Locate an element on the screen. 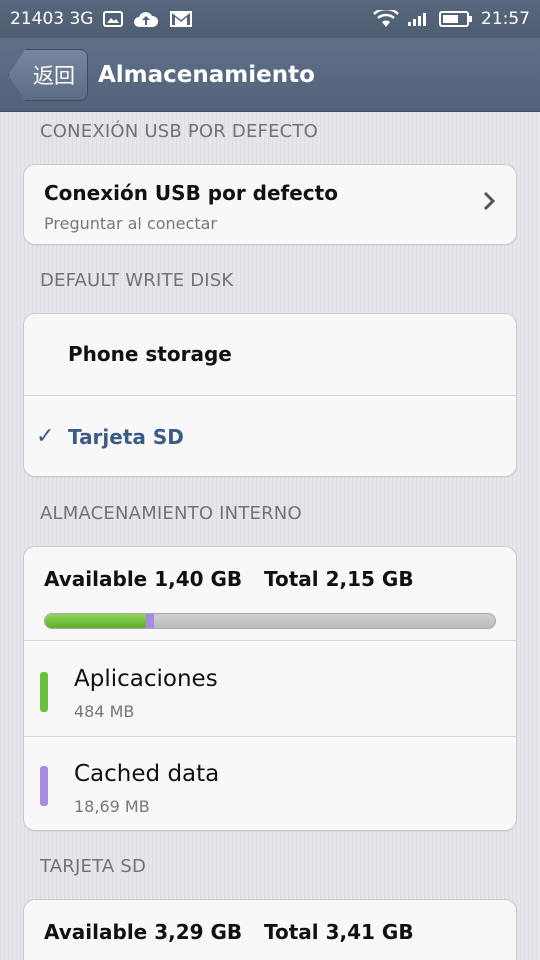 This screenshot has height=960, width=540. write-disk-option-sd: ✓ Tarjeta SD is located at coordinates (270, 437).